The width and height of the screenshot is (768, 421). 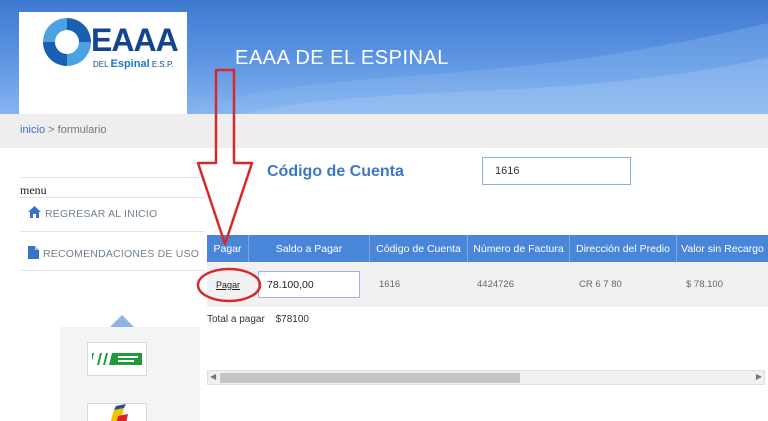 What do you see at coordinates (704, 284) in the screenshot?
I see `value-cell: $ 78.100` at bounding box center [704, 284].